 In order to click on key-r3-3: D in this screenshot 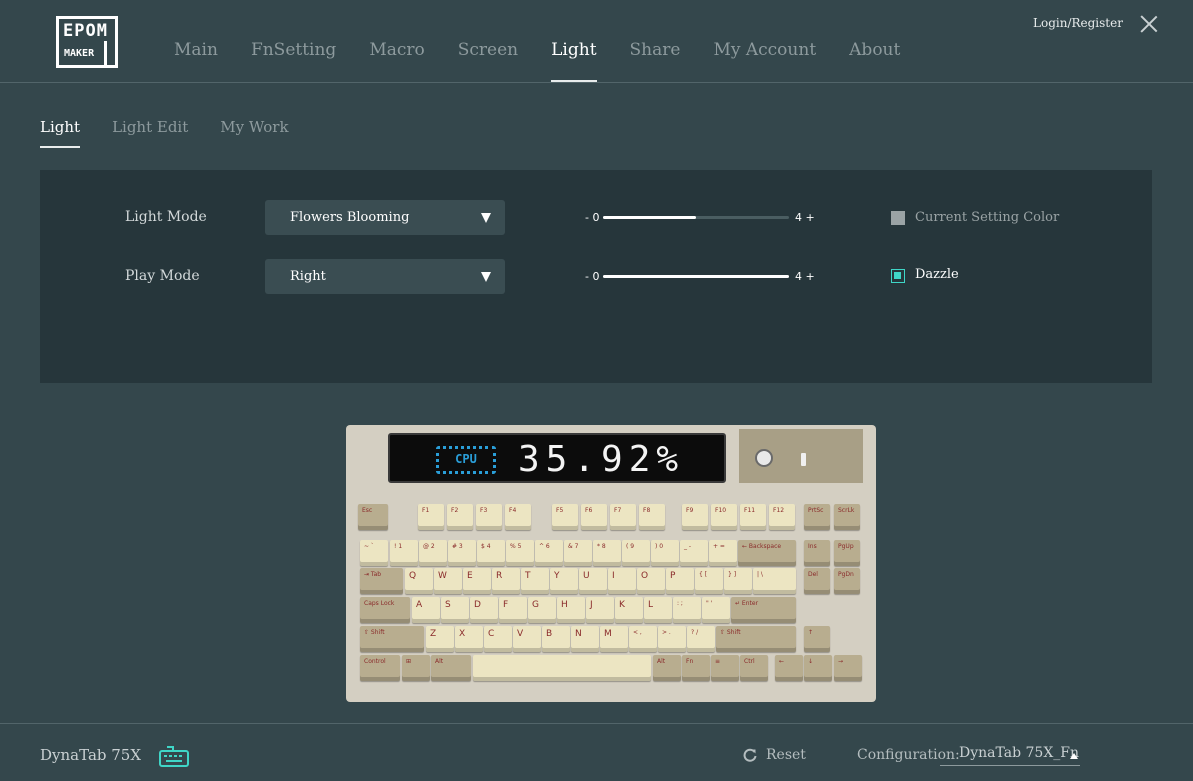, I will do `click(484, 610)`.